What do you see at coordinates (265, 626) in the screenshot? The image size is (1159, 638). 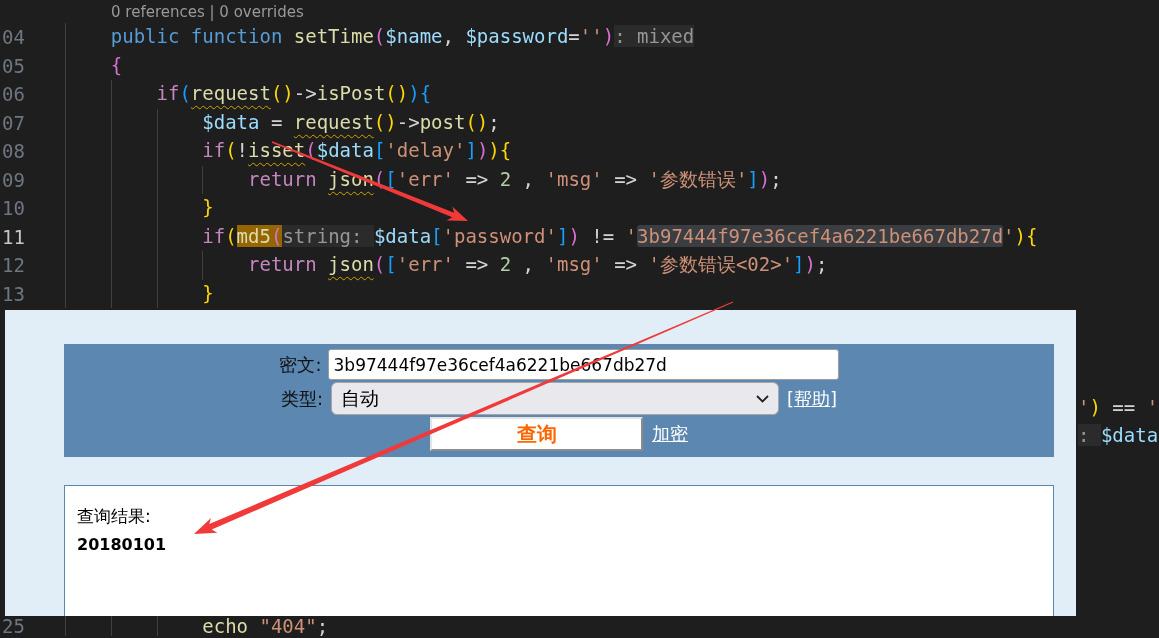 I see `code-line: echo "404";` at bounding box center [265, 626].